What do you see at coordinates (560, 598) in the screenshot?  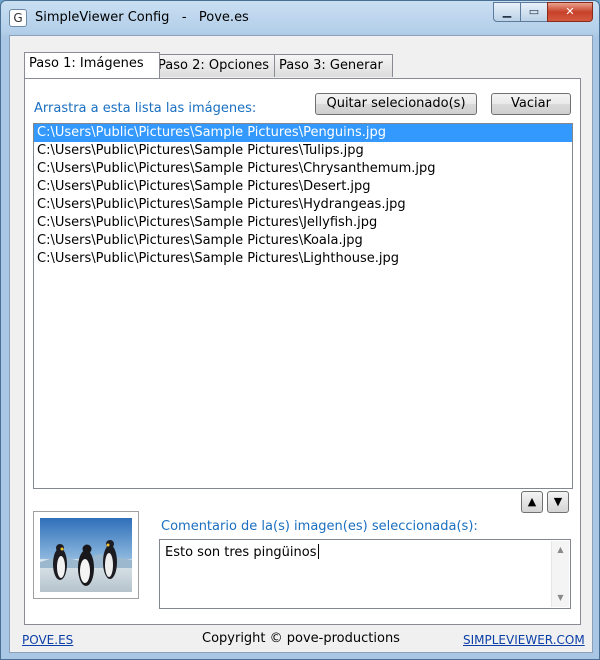 I see `scroll-down-icon: ▼` at bounding box center [560, 598].